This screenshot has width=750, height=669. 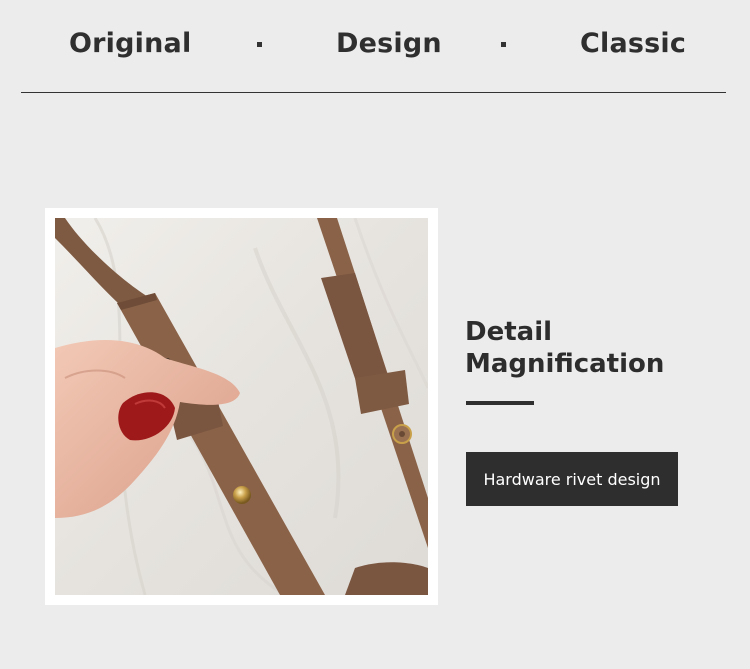 I want to click on header-banner: Original Design Classic, so click(x=375, y=46).